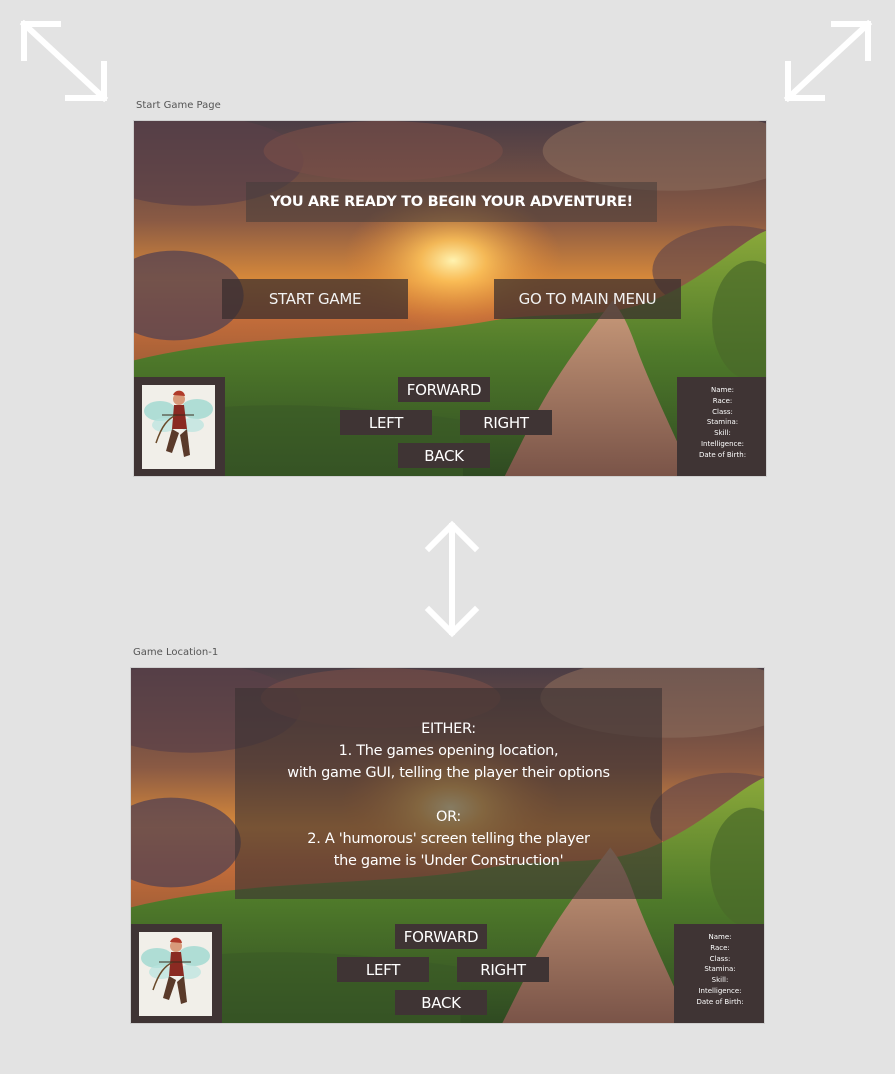 This screenshot has height=1074, width=895. Describe the element at coordinates (451, 202) in the screenshot. I see `adventure-banner: YOU ARE READY TO BEGIN YOUR ADVENTURE!` at that location.